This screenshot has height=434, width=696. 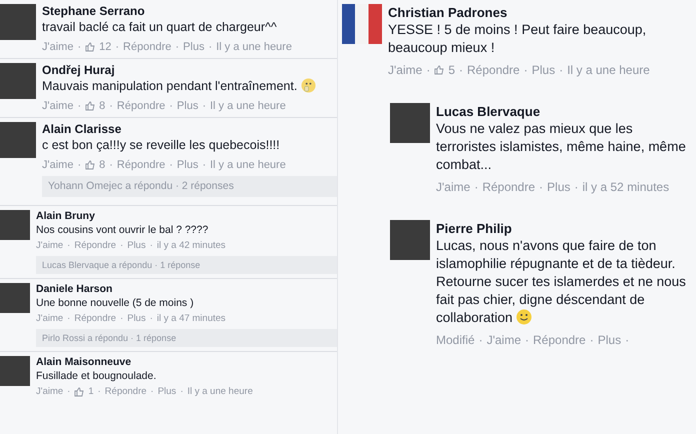 What do you see at coordinates (82, 129) in the screenshot?
I see `author-name: Alain Clarisse` at bounding box center [82, 129].